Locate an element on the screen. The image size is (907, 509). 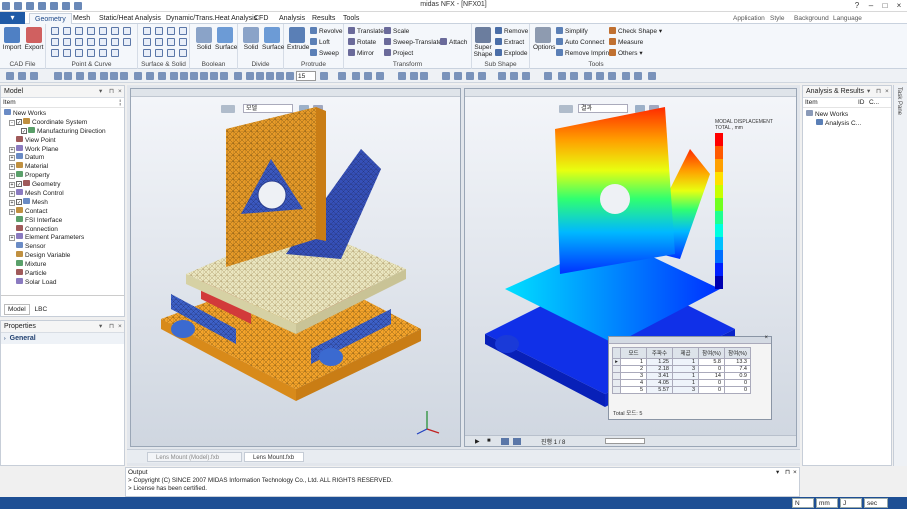
zoom-fit-icon is located at coordinates (68, 76).